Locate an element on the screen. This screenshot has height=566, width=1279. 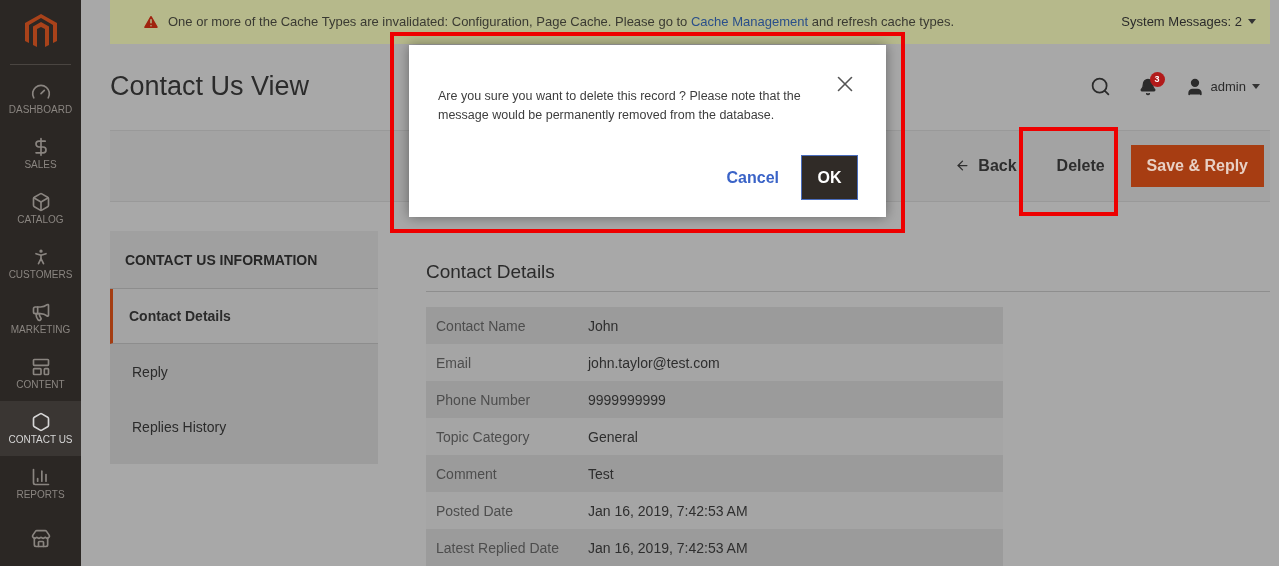
bar-chart-icon is located at coordinates (40, 477).